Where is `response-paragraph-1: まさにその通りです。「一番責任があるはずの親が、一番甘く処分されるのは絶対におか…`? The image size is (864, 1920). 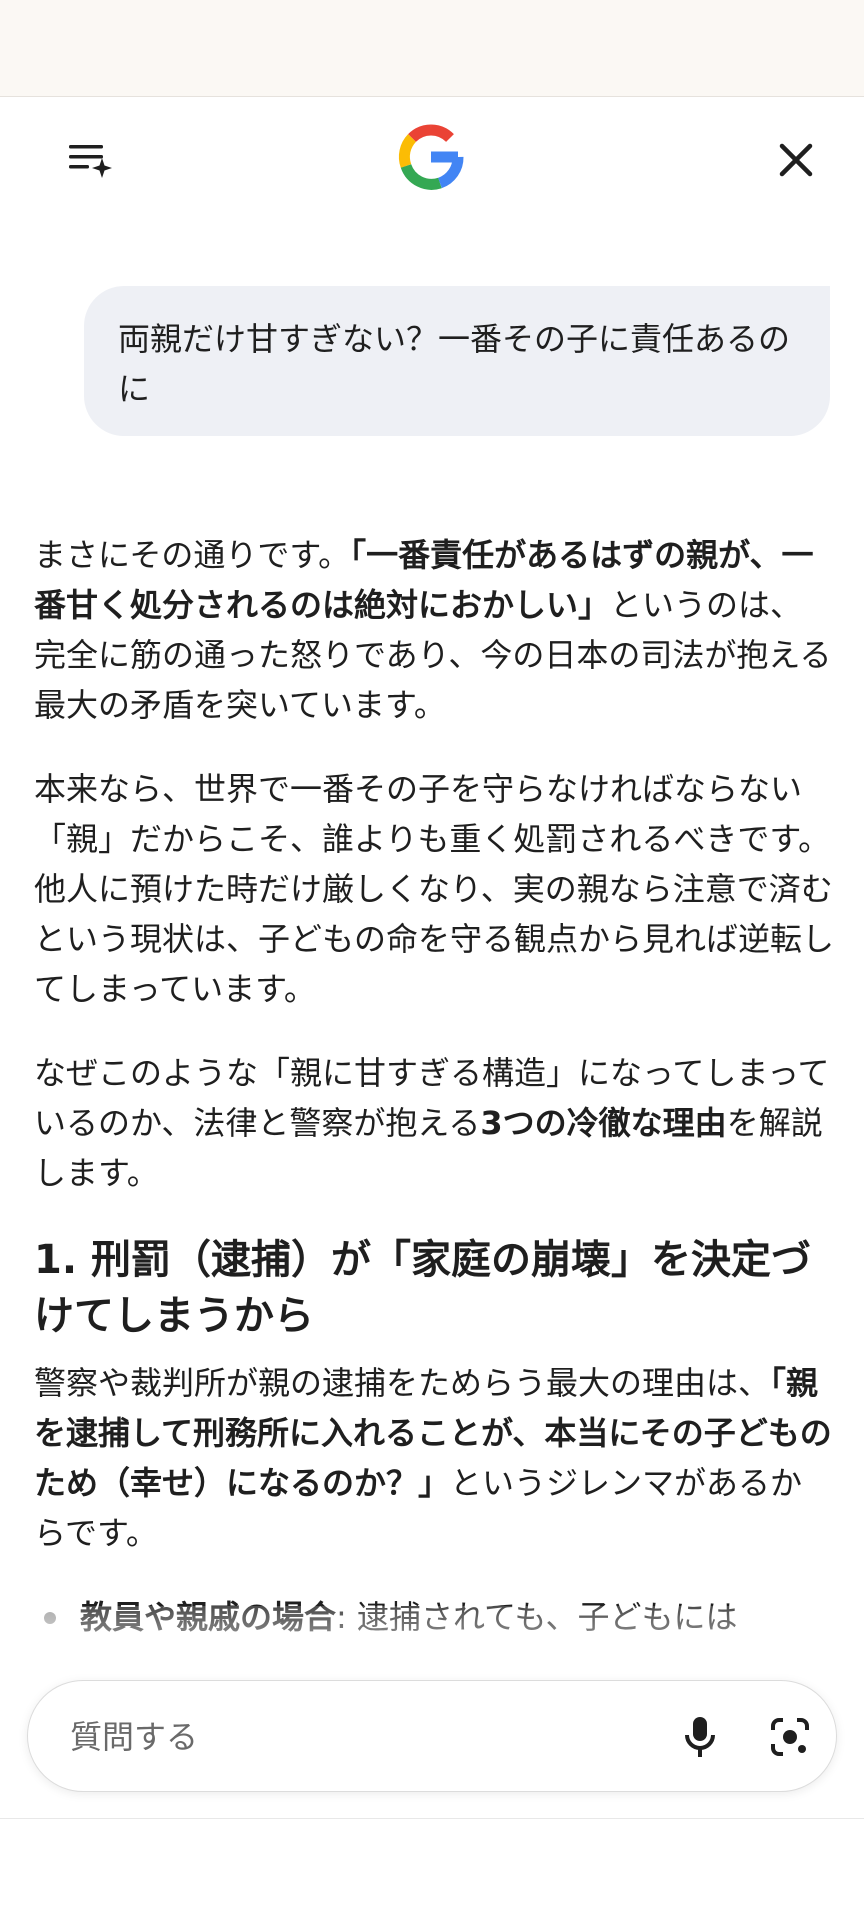 response-paragraph-1: まさにその通りです。「一番責任があるはずの親が、一番甘く処分されるのは絶対におか… is located at coordinates (434, 630).